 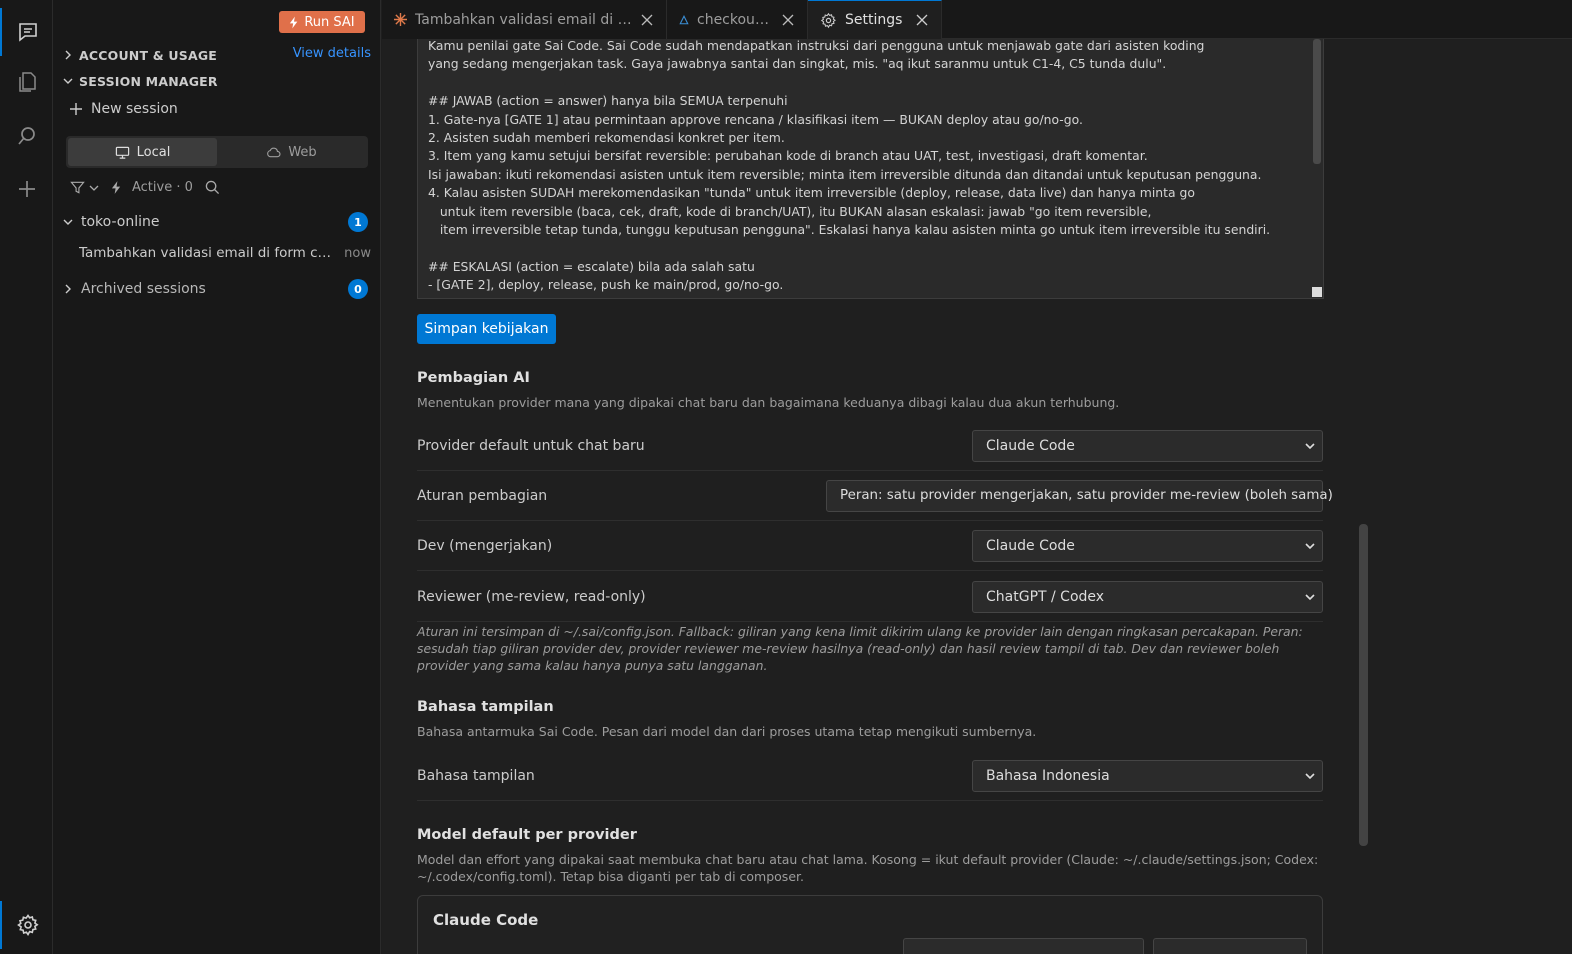 I want to click on project-row: toko-online 1, so click(x=217, y=222).